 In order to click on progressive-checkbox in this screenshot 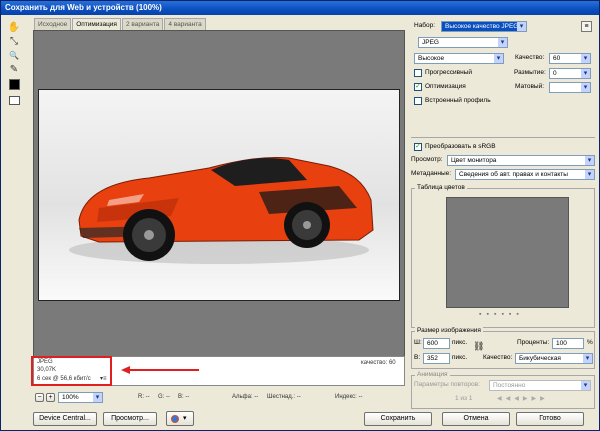, I will do `click(418, 73)`.